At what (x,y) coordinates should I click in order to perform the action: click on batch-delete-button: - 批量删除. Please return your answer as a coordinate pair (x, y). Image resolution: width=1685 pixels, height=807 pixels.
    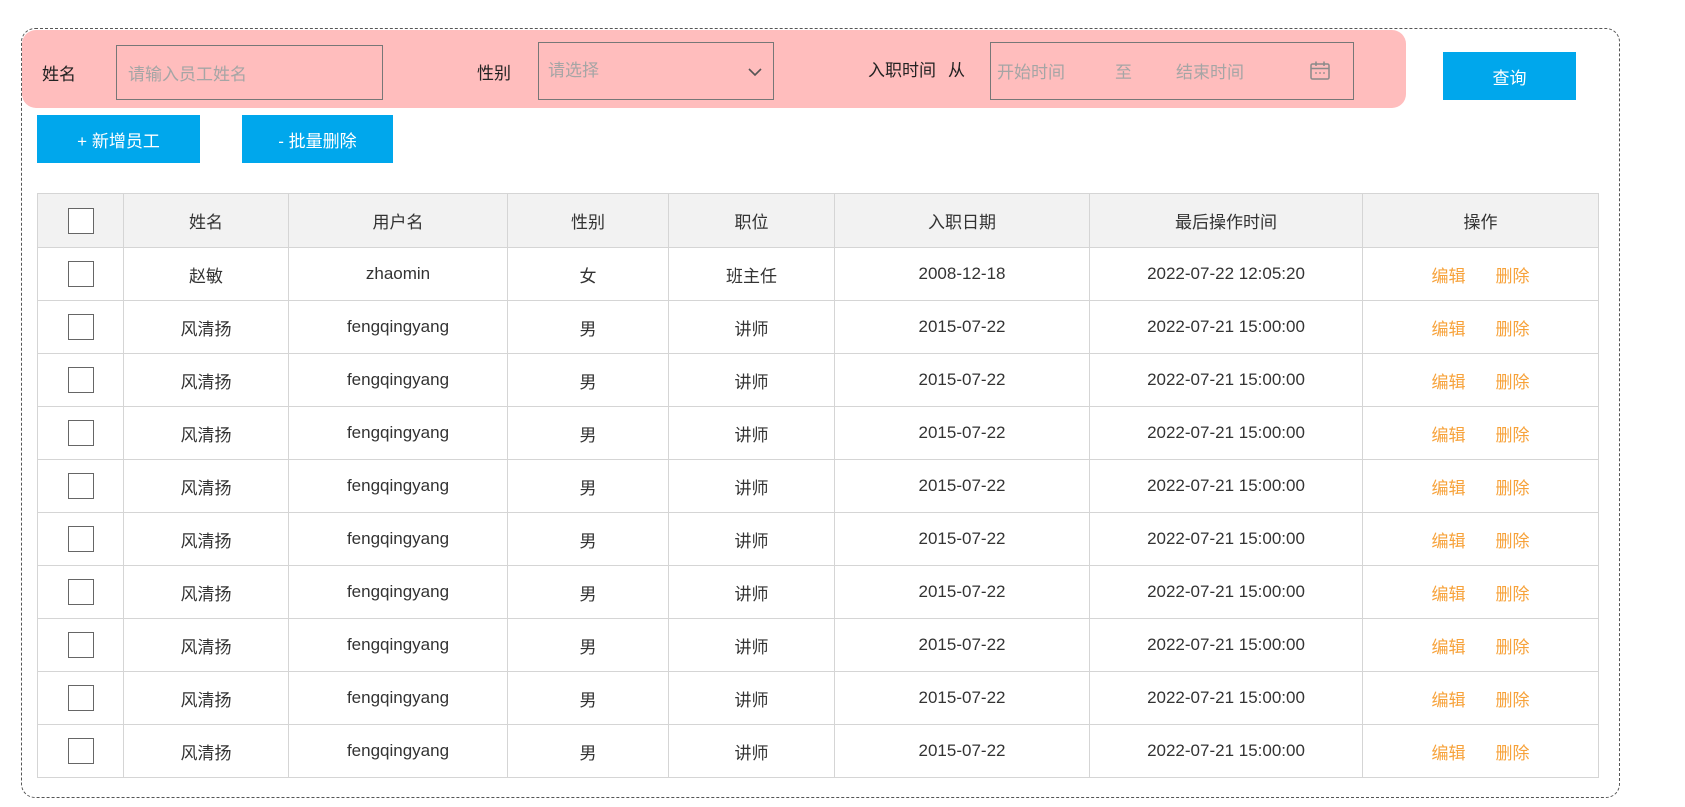
    Looking at the image, I should click on (317, 139).